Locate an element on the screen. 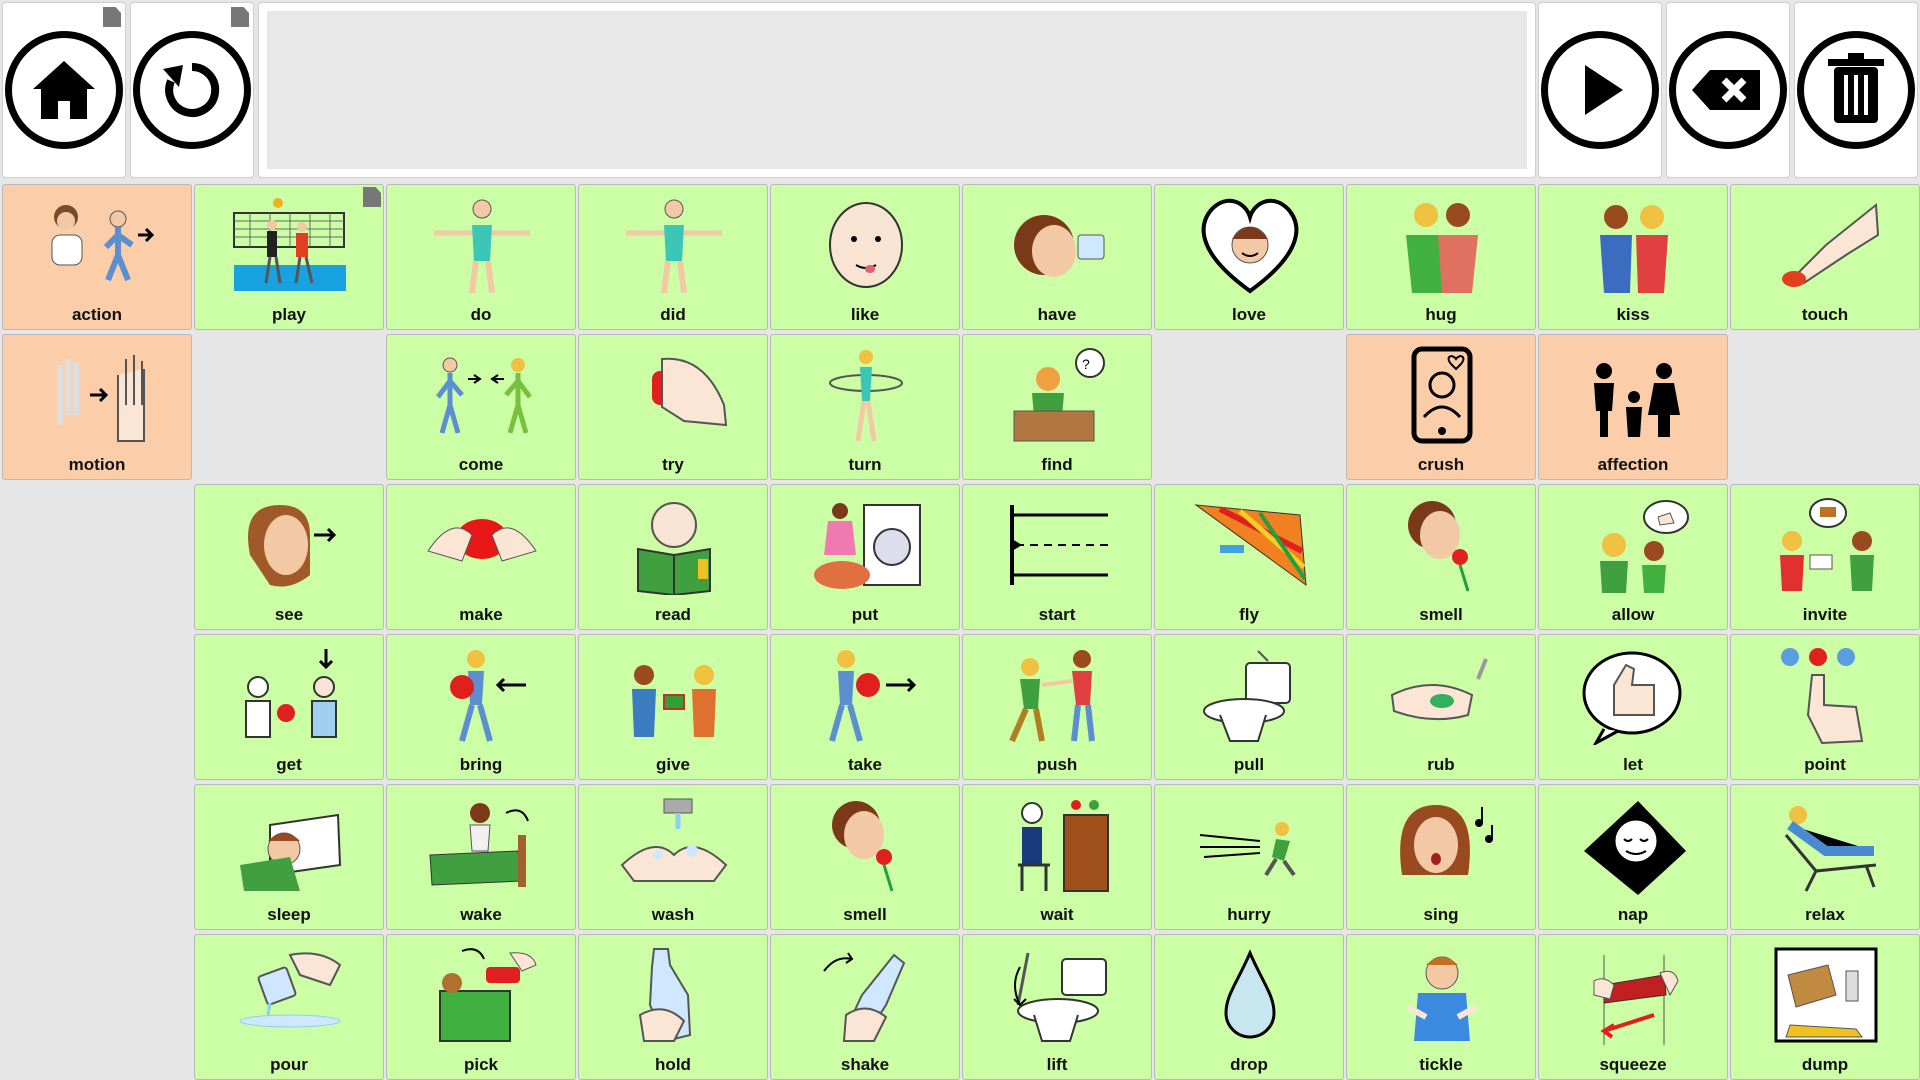  cell-dump: dump is located at coordinates (1825, 1007).